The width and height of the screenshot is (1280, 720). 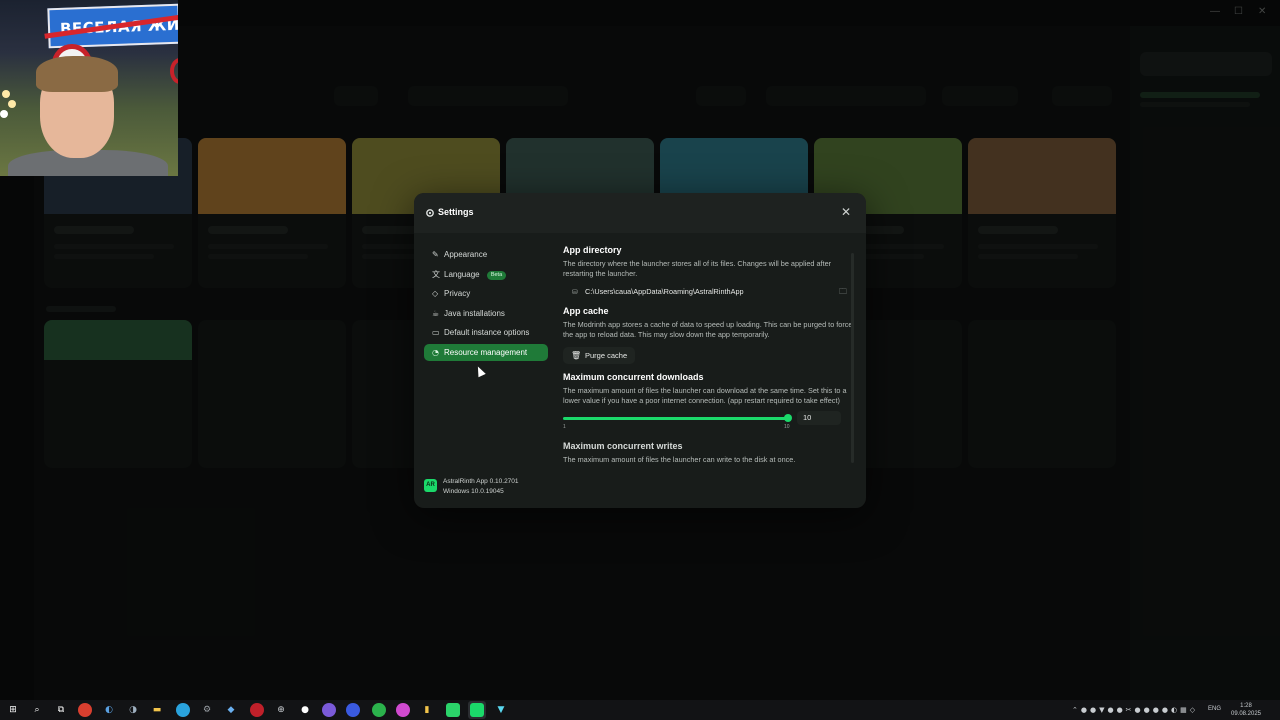 What do you see at coordinates (231, 710) in the screenshot?
I see `steam-icon: ◆` at bounding box center [231, 710].